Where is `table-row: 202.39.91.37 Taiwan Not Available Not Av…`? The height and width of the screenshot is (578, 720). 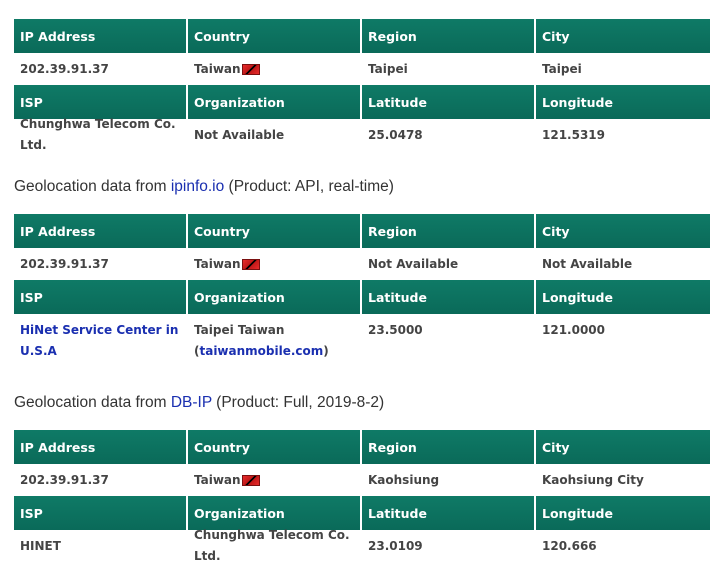
table-row: 202.39.91.37 Taiwan Not Available Not Av… is located at coordinates (362, 264).